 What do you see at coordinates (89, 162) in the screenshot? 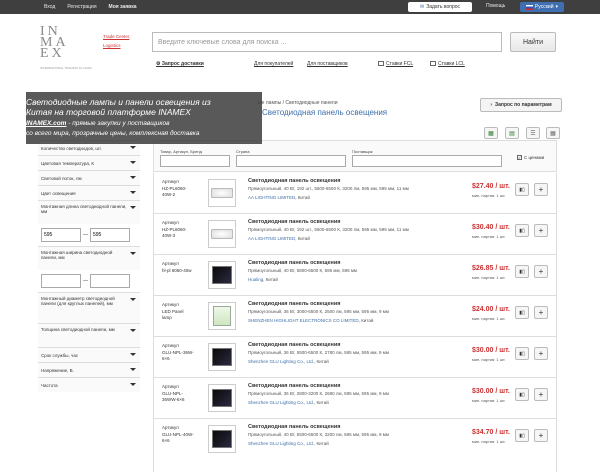
I see `filter-color-temperature: Цветовая температура, К` at bounding box center [89, 162].